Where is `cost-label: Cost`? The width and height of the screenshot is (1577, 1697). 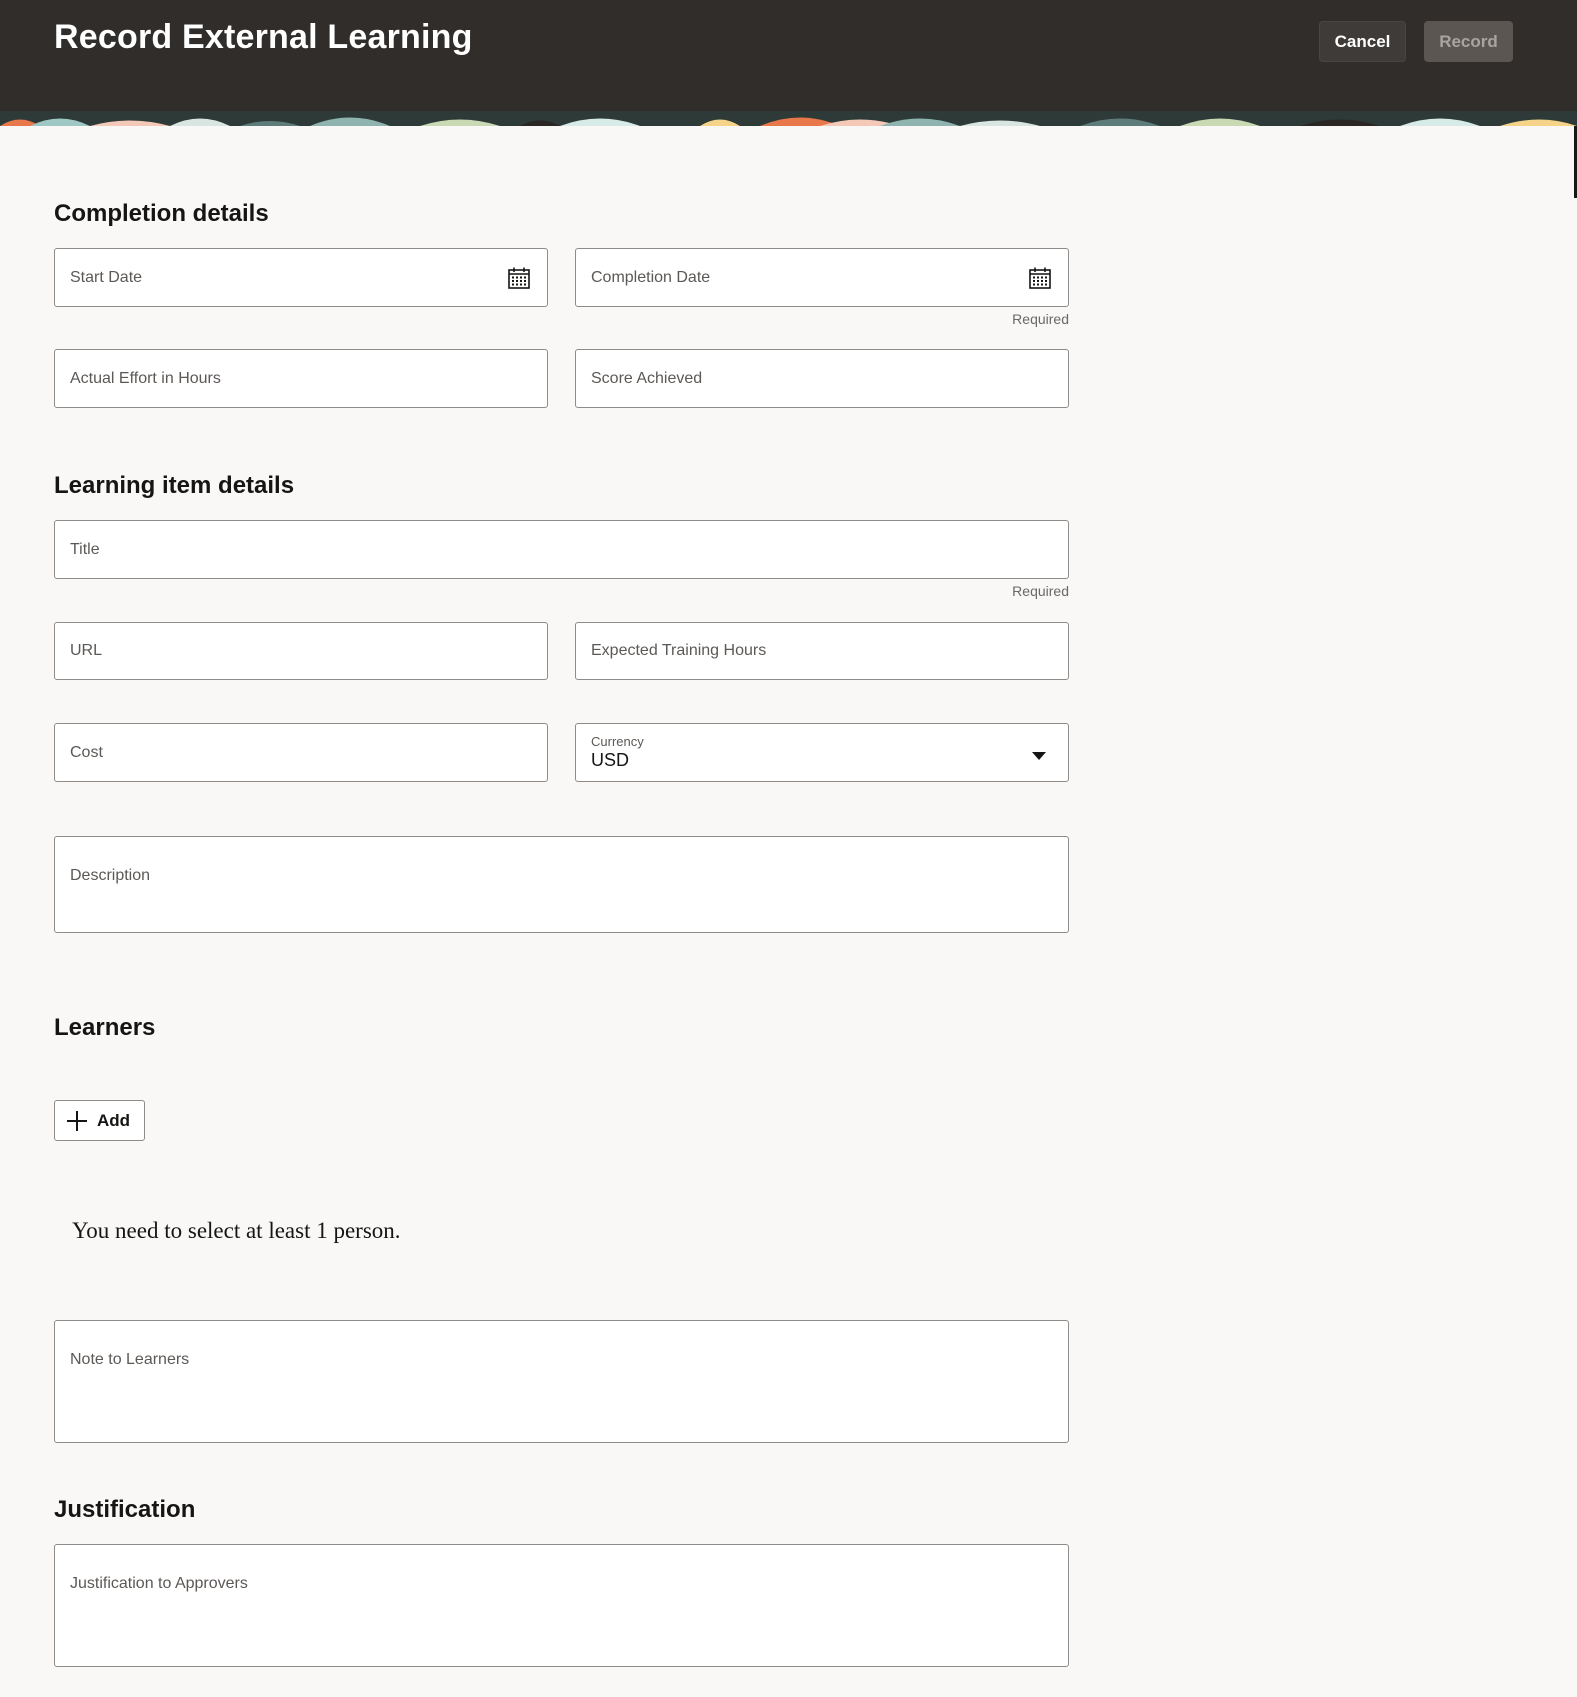 cost-label: Cost is located at coordinates (86, 752).